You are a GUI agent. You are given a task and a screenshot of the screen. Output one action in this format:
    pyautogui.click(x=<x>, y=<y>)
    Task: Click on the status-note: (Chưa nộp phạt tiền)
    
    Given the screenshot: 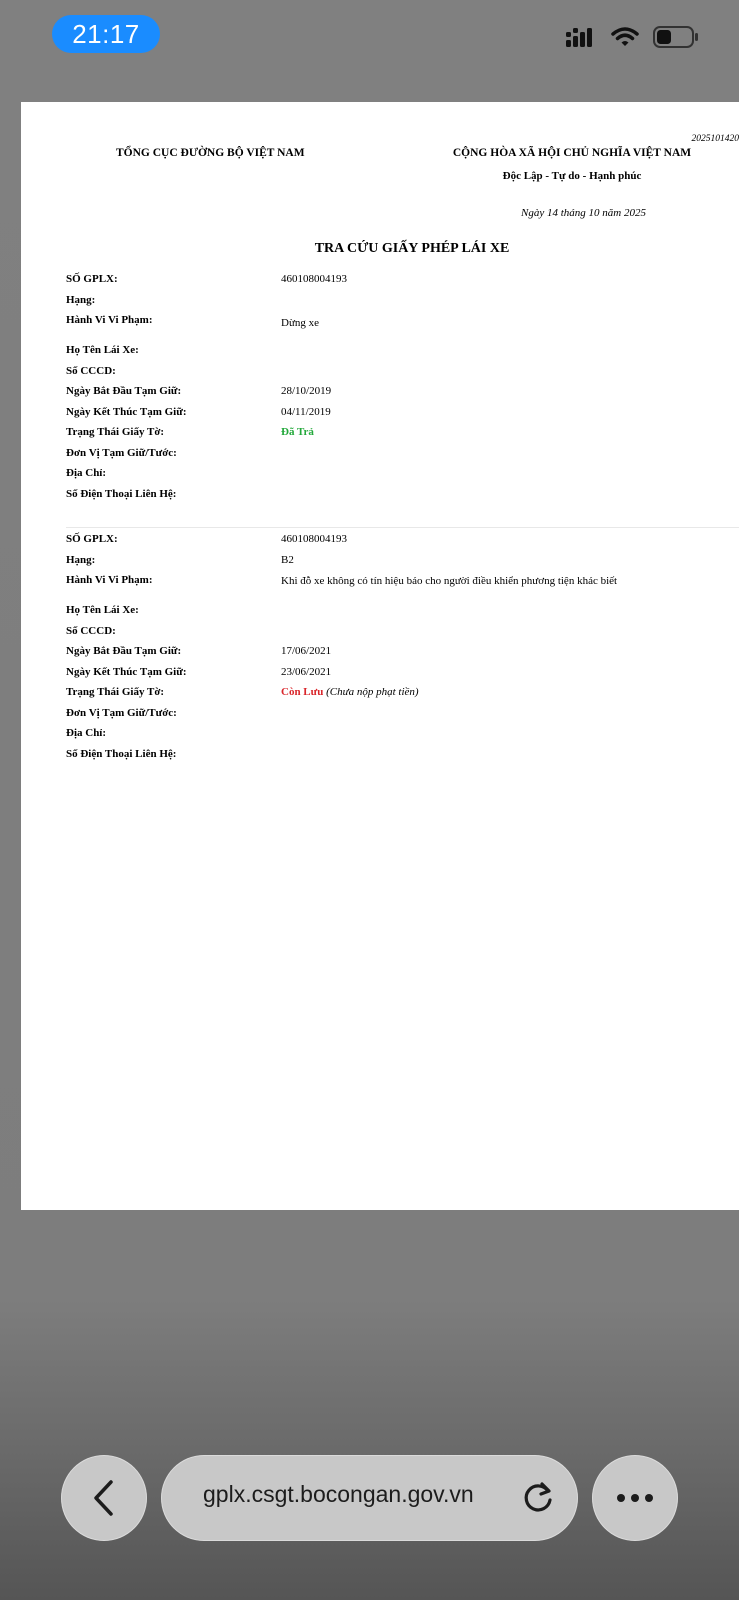 What is the action you would take?
    pyautogui.click(x=372, y=692)
    